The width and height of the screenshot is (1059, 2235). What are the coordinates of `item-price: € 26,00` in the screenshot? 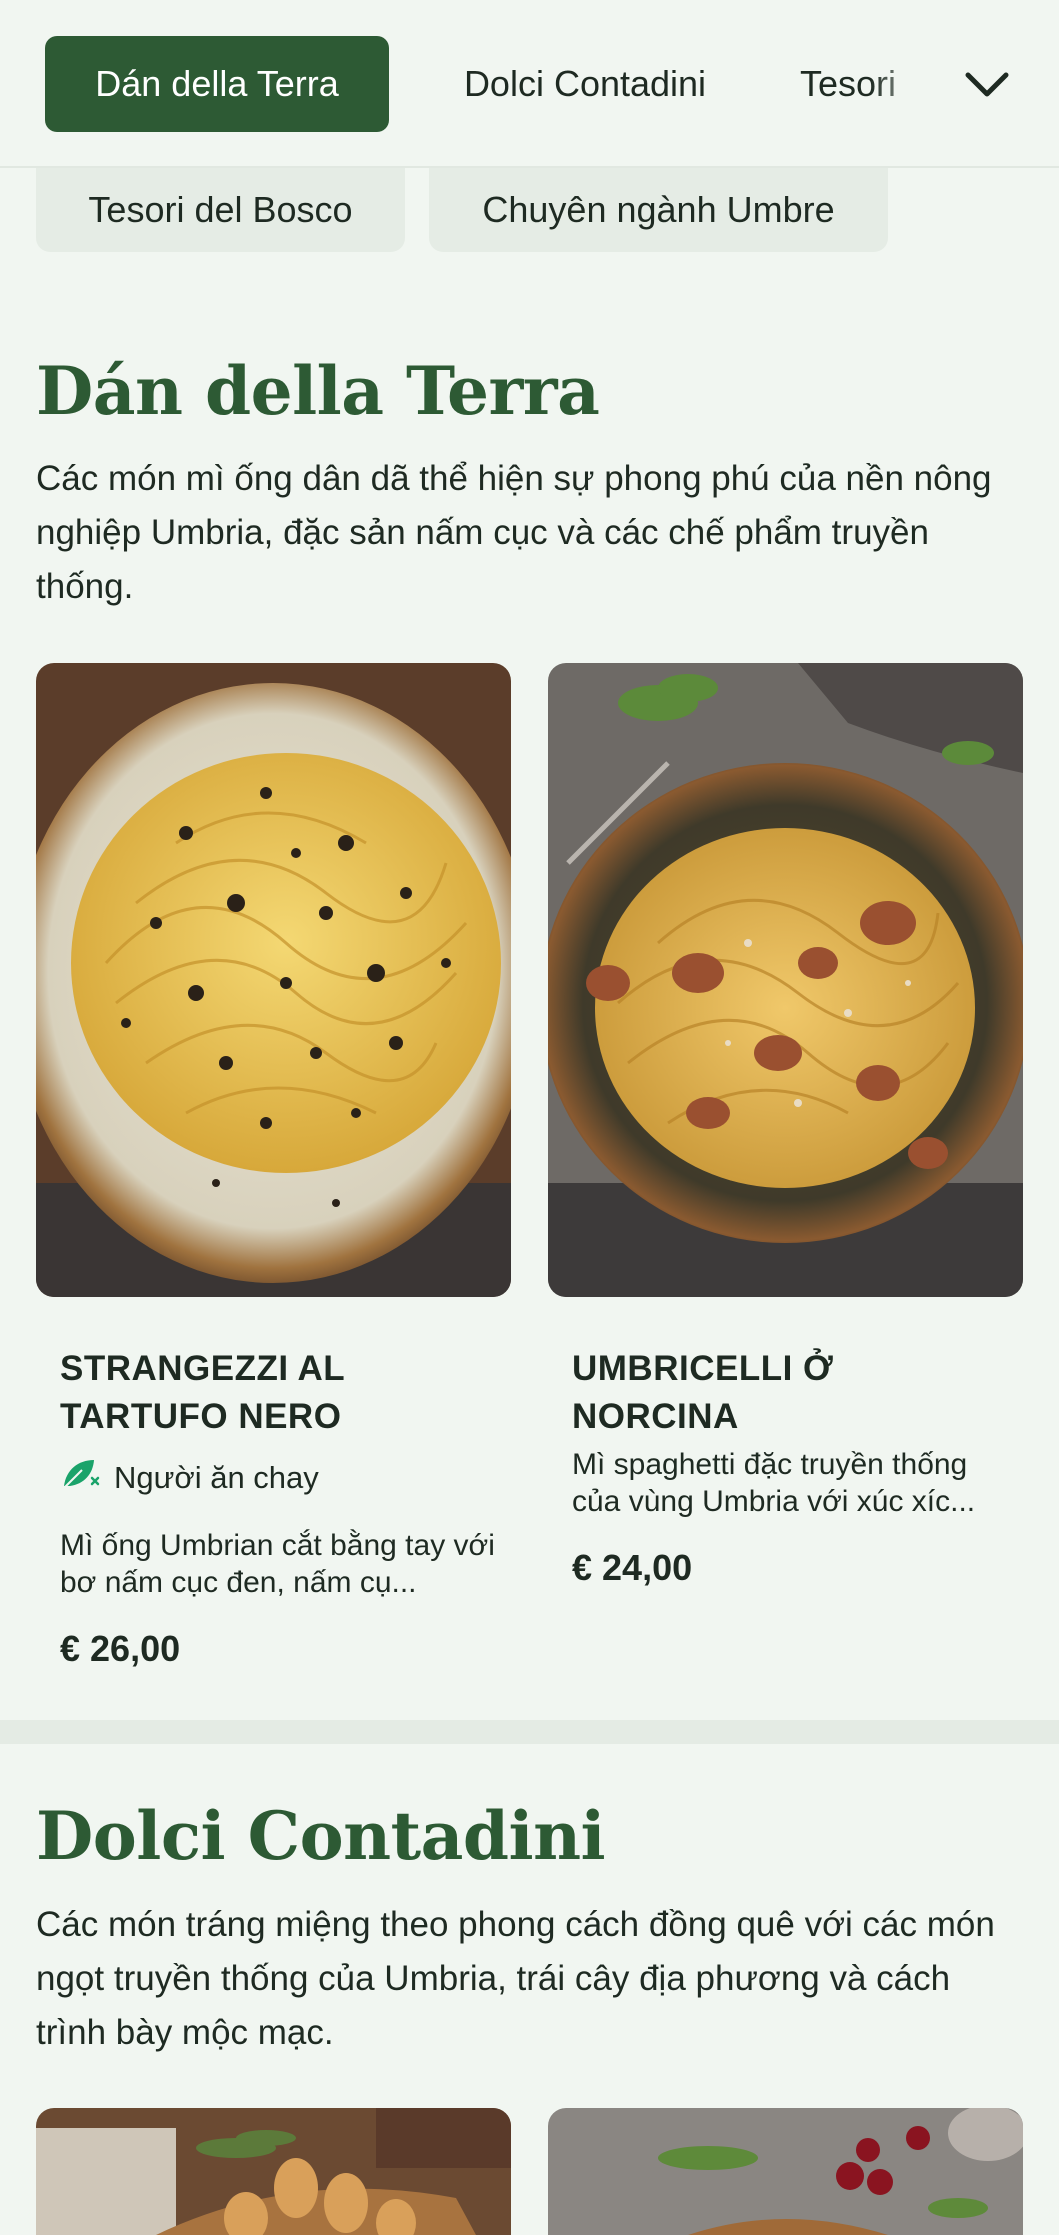 It's located at (120, 1648).